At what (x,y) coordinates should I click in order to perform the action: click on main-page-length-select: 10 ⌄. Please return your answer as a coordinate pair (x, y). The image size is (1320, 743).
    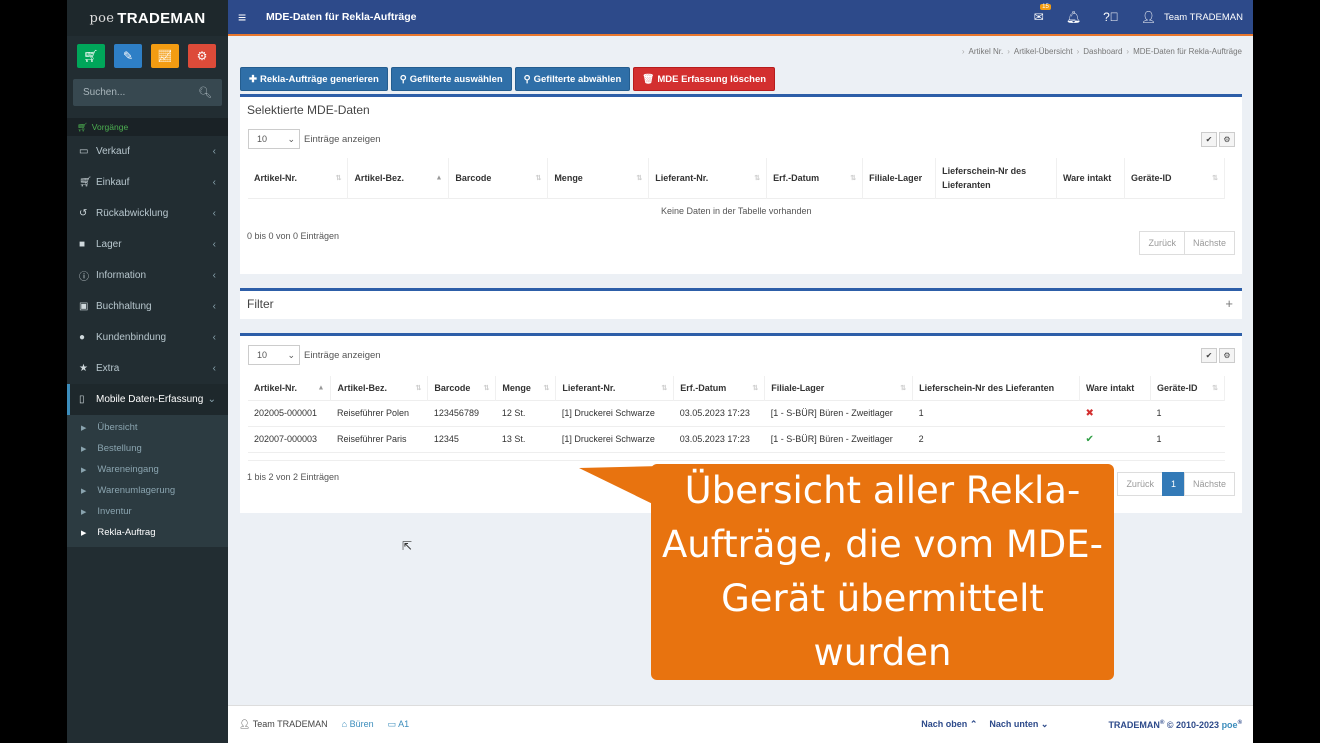
    Looking at the image, I should click on (274, 355).